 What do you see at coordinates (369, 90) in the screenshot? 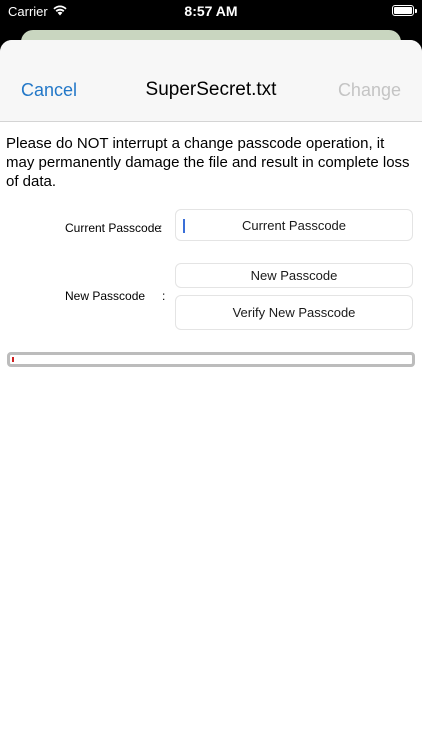
I see `change-button: Change` at bounding box center [369, 90].